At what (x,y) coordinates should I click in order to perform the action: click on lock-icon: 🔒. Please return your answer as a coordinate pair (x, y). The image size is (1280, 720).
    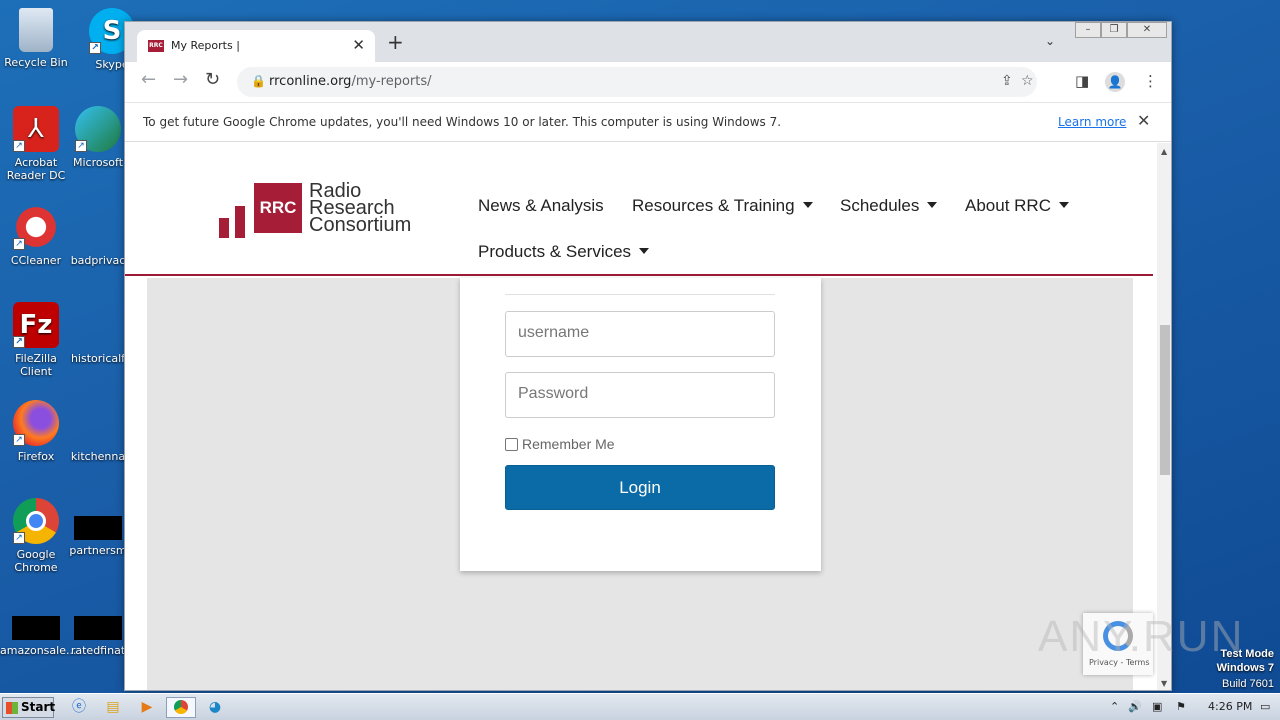
    Looking at the image, I should click on (258, 81).